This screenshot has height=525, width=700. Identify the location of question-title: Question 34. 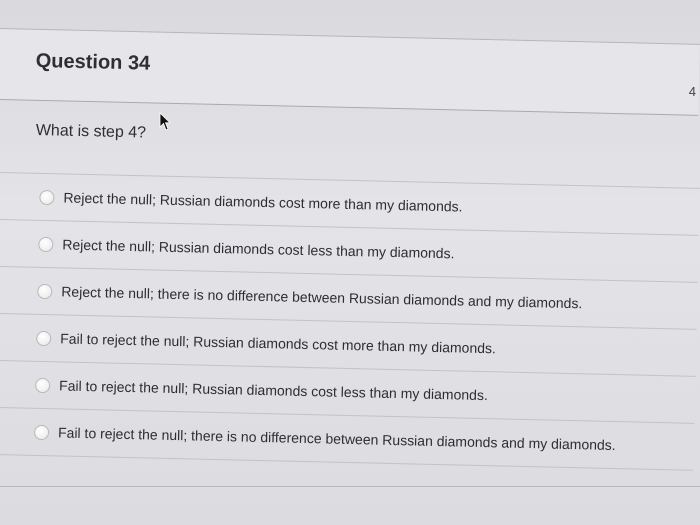
(93, 62).